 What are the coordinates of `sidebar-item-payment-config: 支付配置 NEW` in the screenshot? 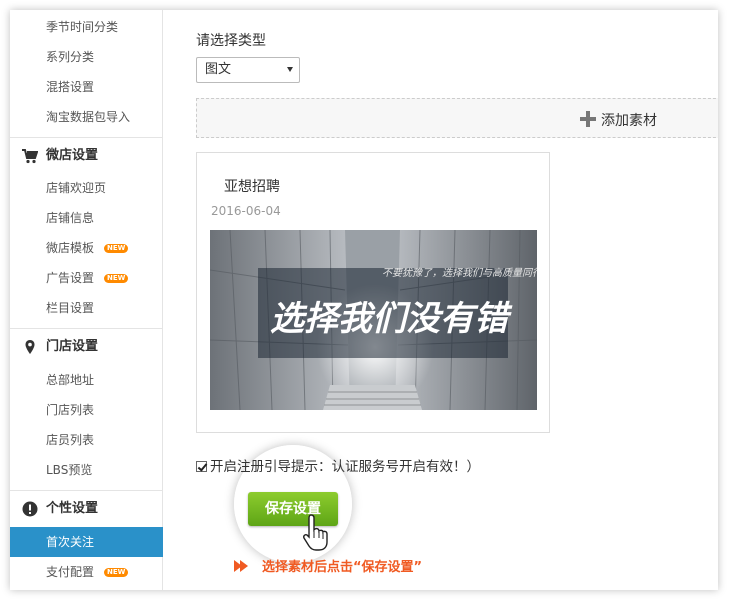 It's located at (86, 572).